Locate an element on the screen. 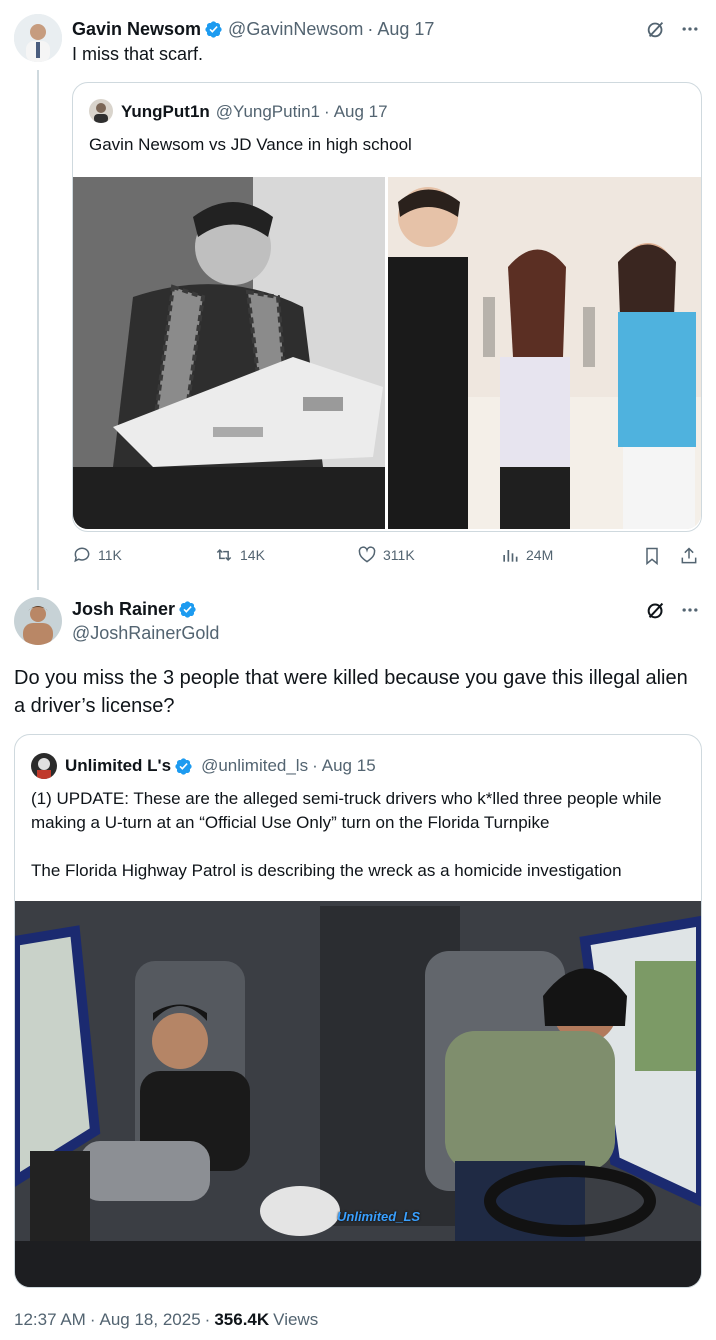  views-button: 24M is located at coordinates (526, 555).